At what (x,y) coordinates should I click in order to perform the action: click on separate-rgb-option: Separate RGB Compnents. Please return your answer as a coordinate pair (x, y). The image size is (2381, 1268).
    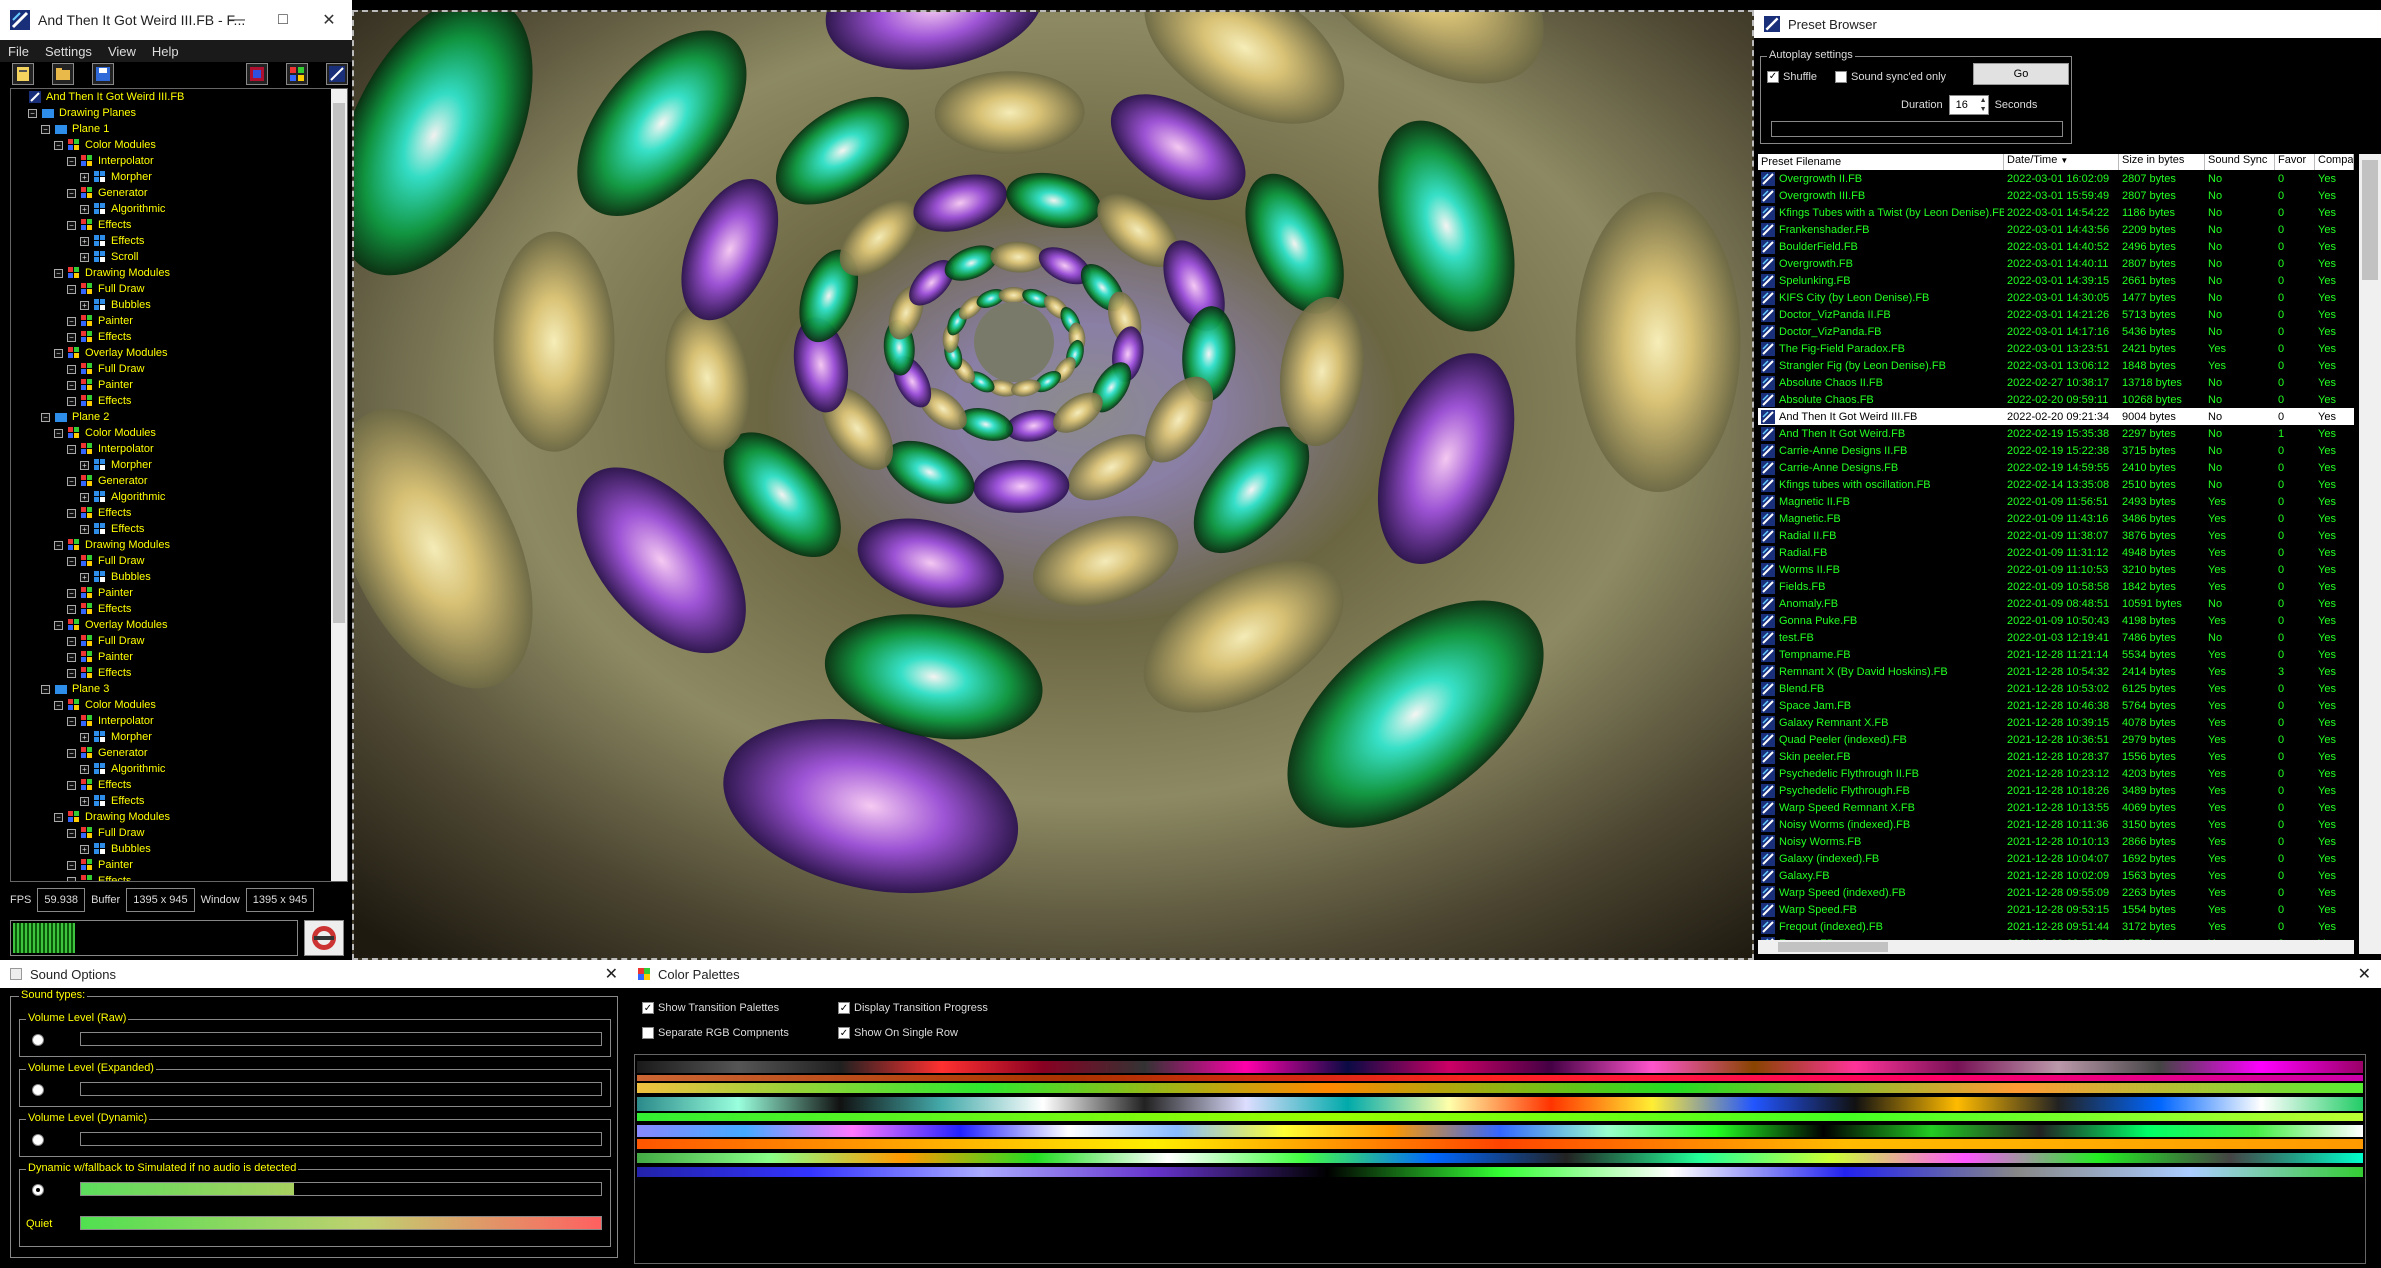
    Looking at the image, I should click on (715, 1033).